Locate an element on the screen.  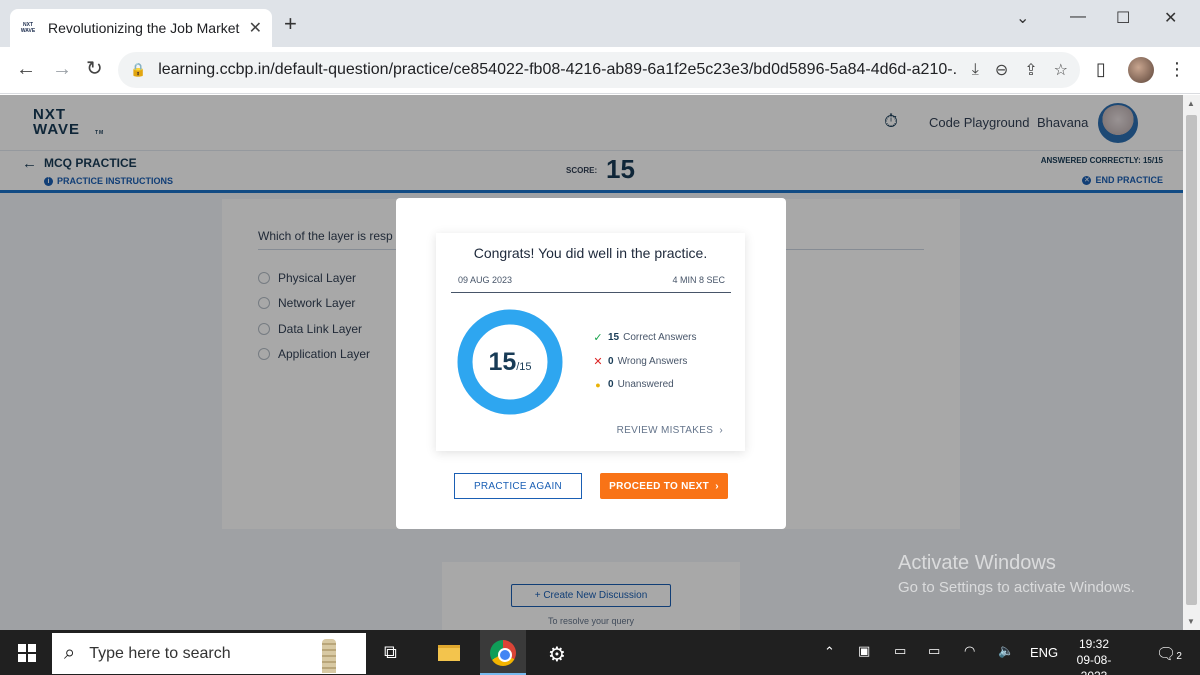
notification-bubble-icon: 🗨 is located at coordinates (1166, 654).